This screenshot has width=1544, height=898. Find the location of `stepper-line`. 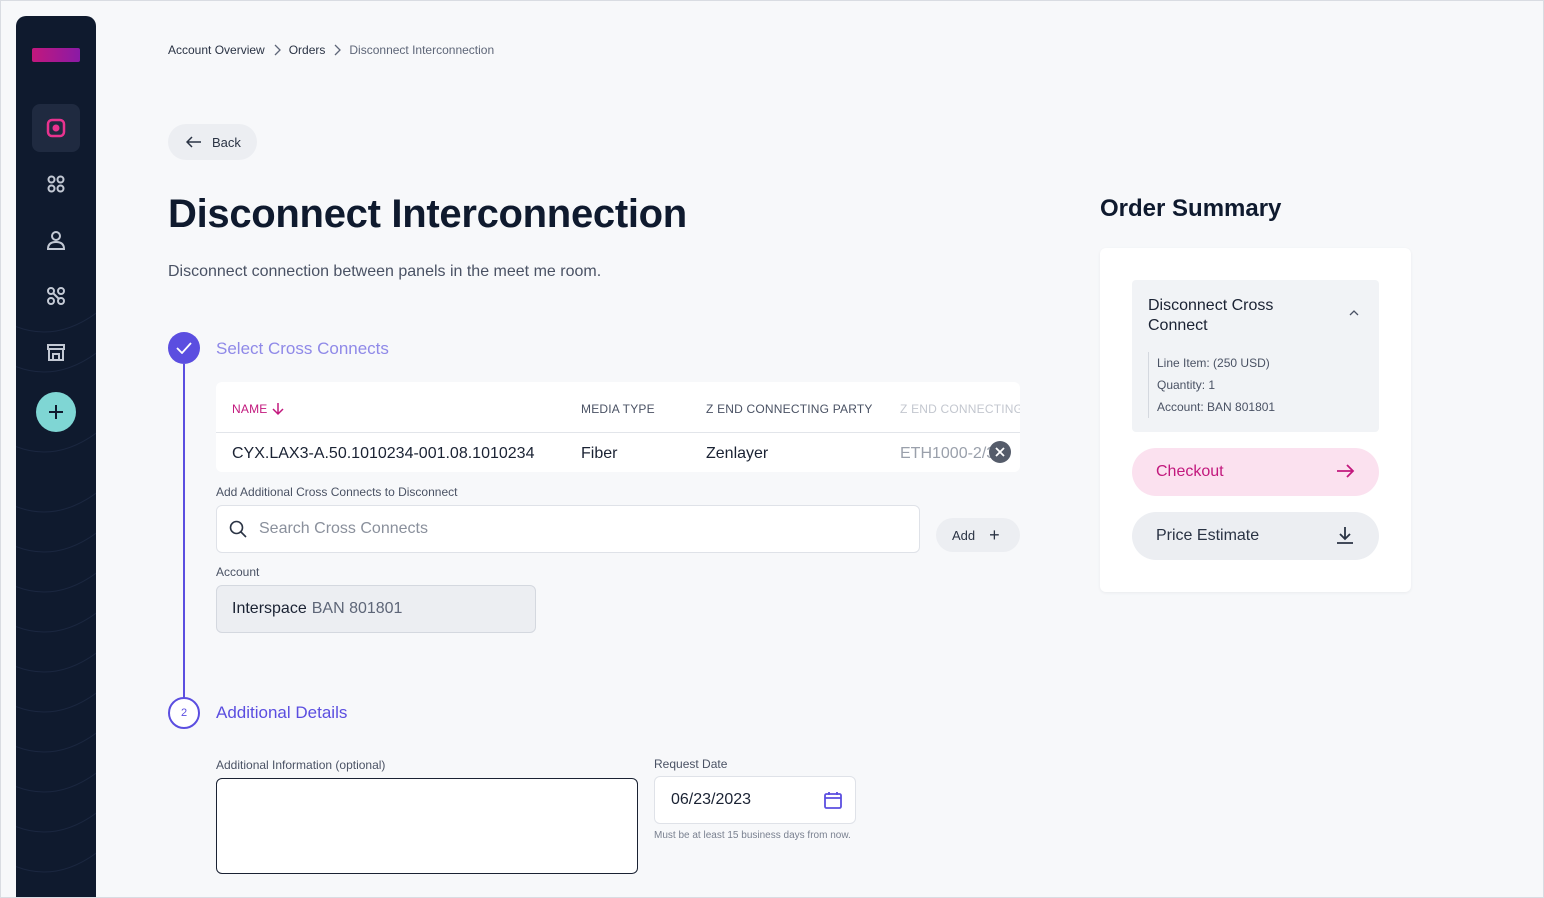

stepper-line is located at coordinates (184, 531).